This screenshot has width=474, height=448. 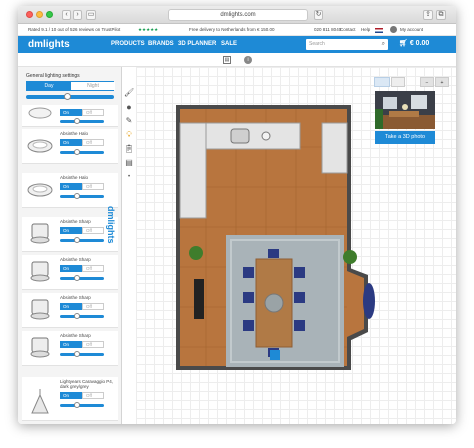 What do you see at coordinates (240, 136) in the screenshot?
I see `sink` at bounding box center [240, 136].